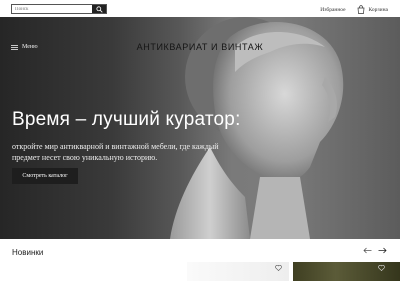 This screenshot has width=400, height=281. Describe the element at coordinates (354, 9) in the screenshot. I see `header-links: Избранное Корзина` at that location.